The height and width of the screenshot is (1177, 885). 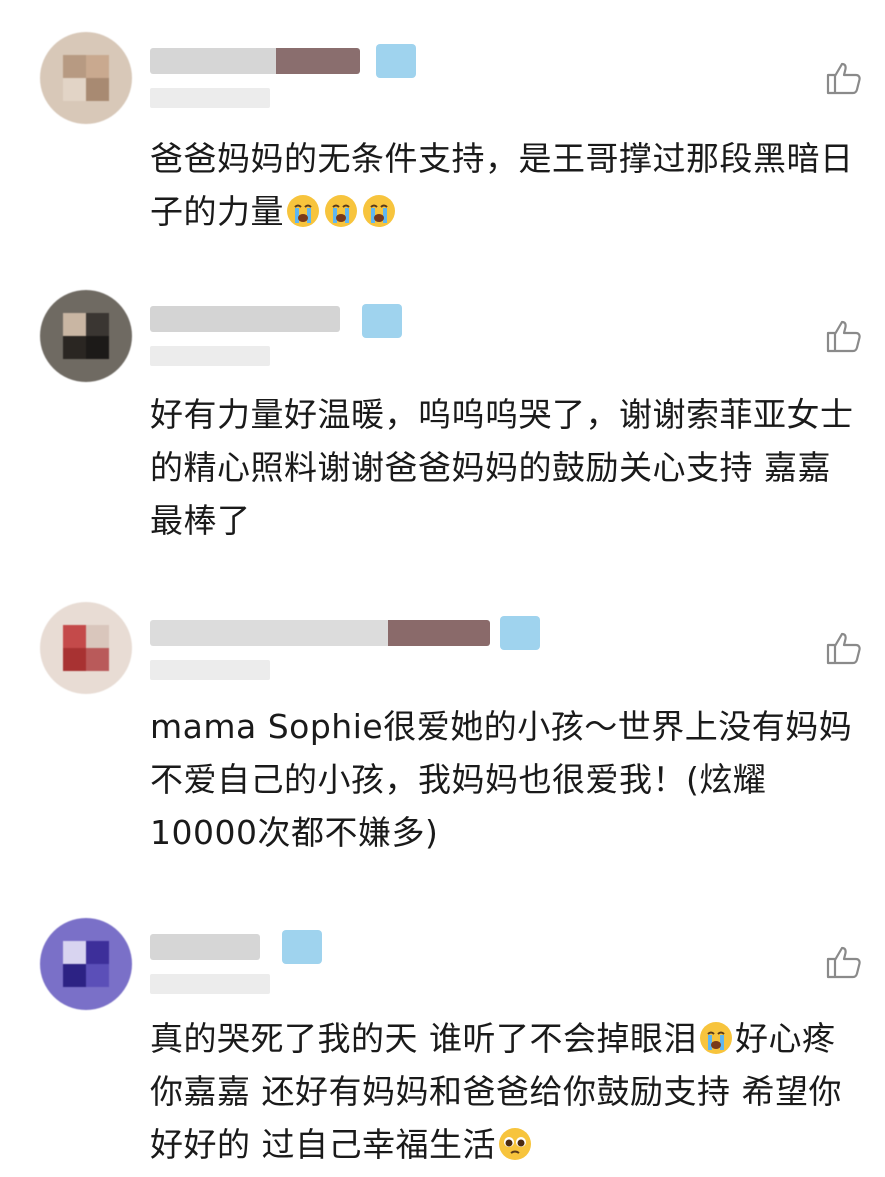 What do you see at coordinates (515, 1142) in the screenshot?
I see `pleading-face-icon` at bounding box center [515, 1142].